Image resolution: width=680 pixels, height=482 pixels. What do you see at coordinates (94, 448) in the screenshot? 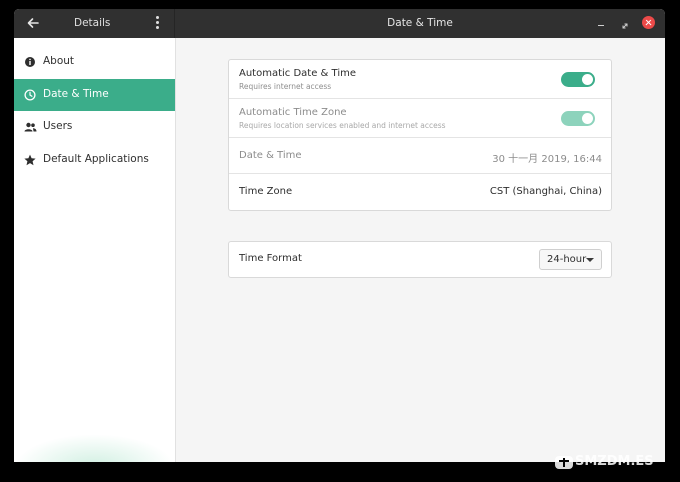
I see `sidebar-glow` at bounding box center [94, 448].